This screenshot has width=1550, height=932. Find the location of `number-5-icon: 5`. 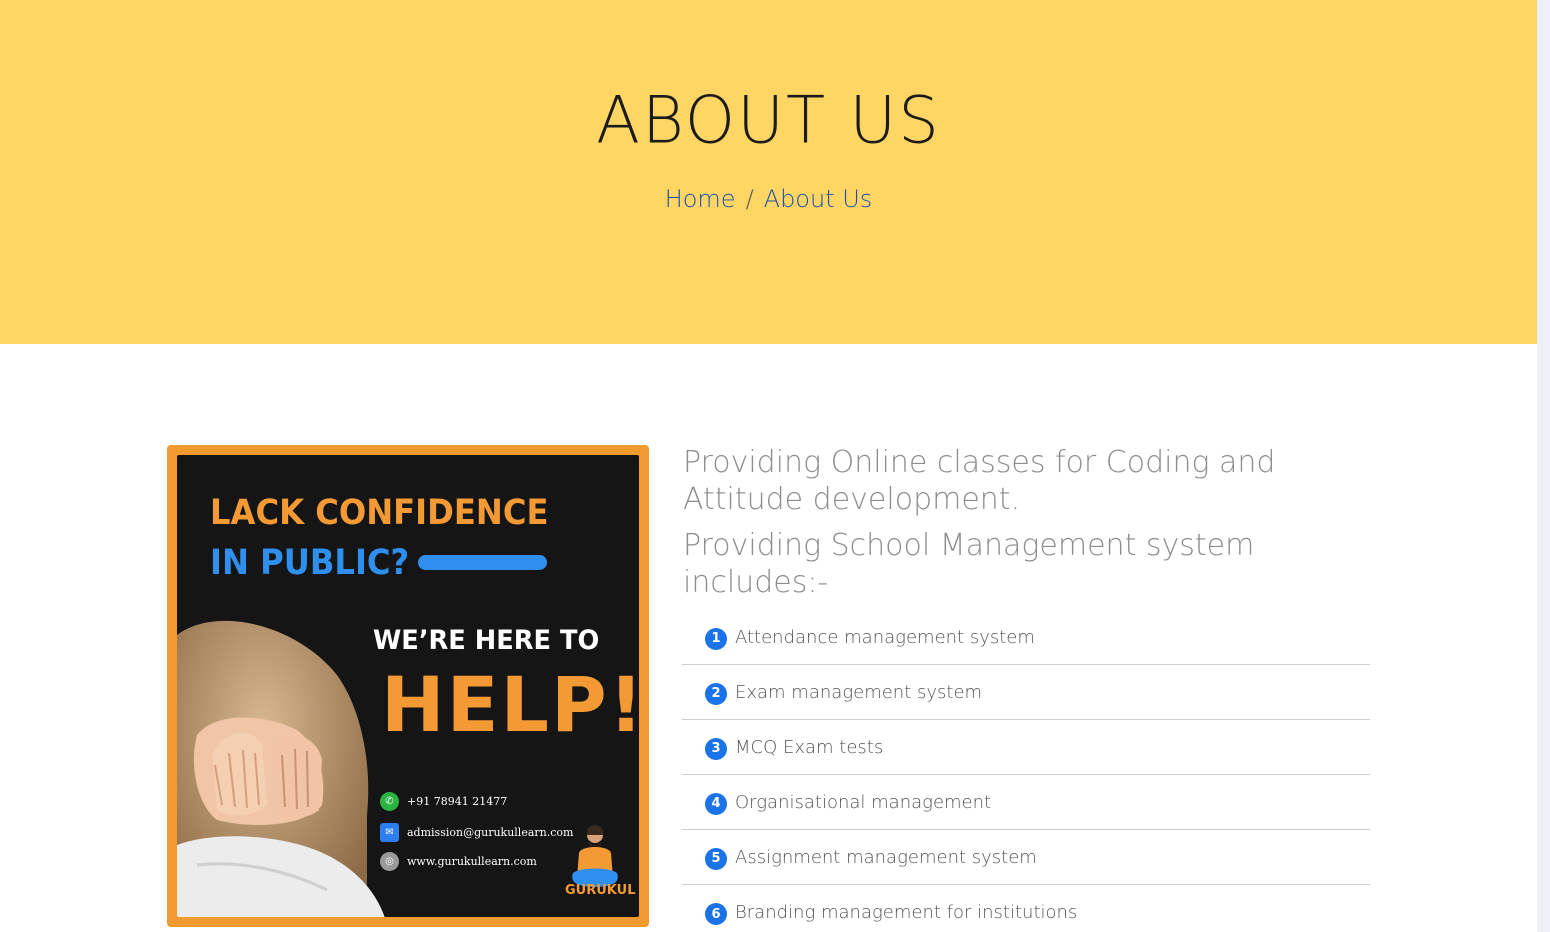

number-5-icon: 5 is located at coordinates (716, 858).